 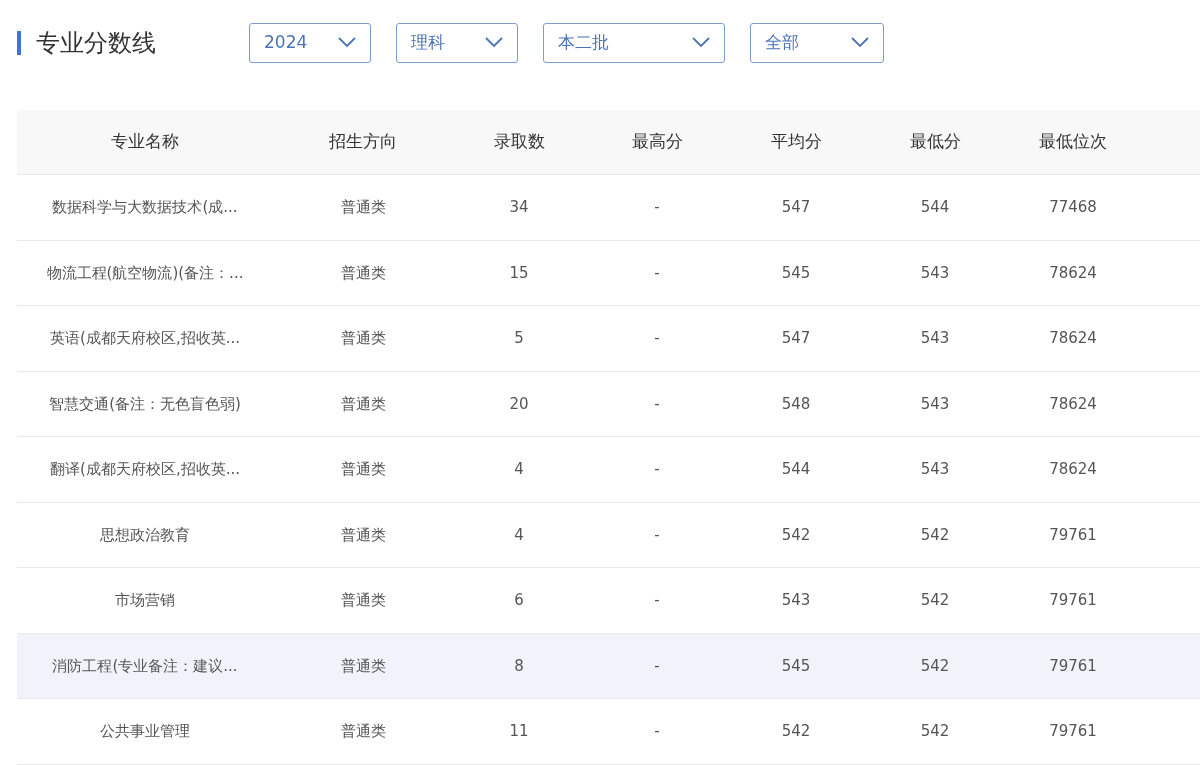 I want to click on table-cell-text: 15, so click(x=519, y=273).